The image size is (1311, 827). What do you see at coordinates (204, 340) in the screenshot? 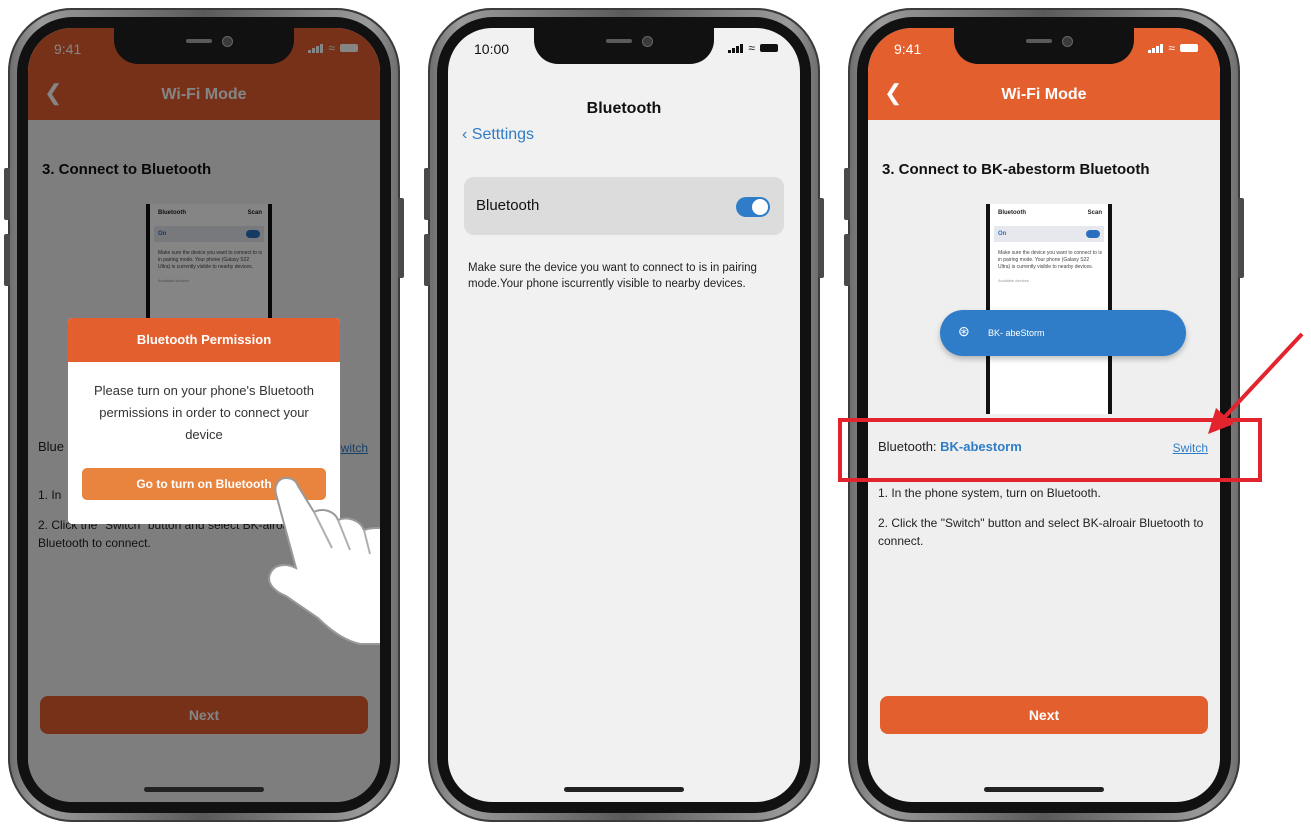
I see `dialog-title: Bluetooth Permission` at bounding box center [204, 340].